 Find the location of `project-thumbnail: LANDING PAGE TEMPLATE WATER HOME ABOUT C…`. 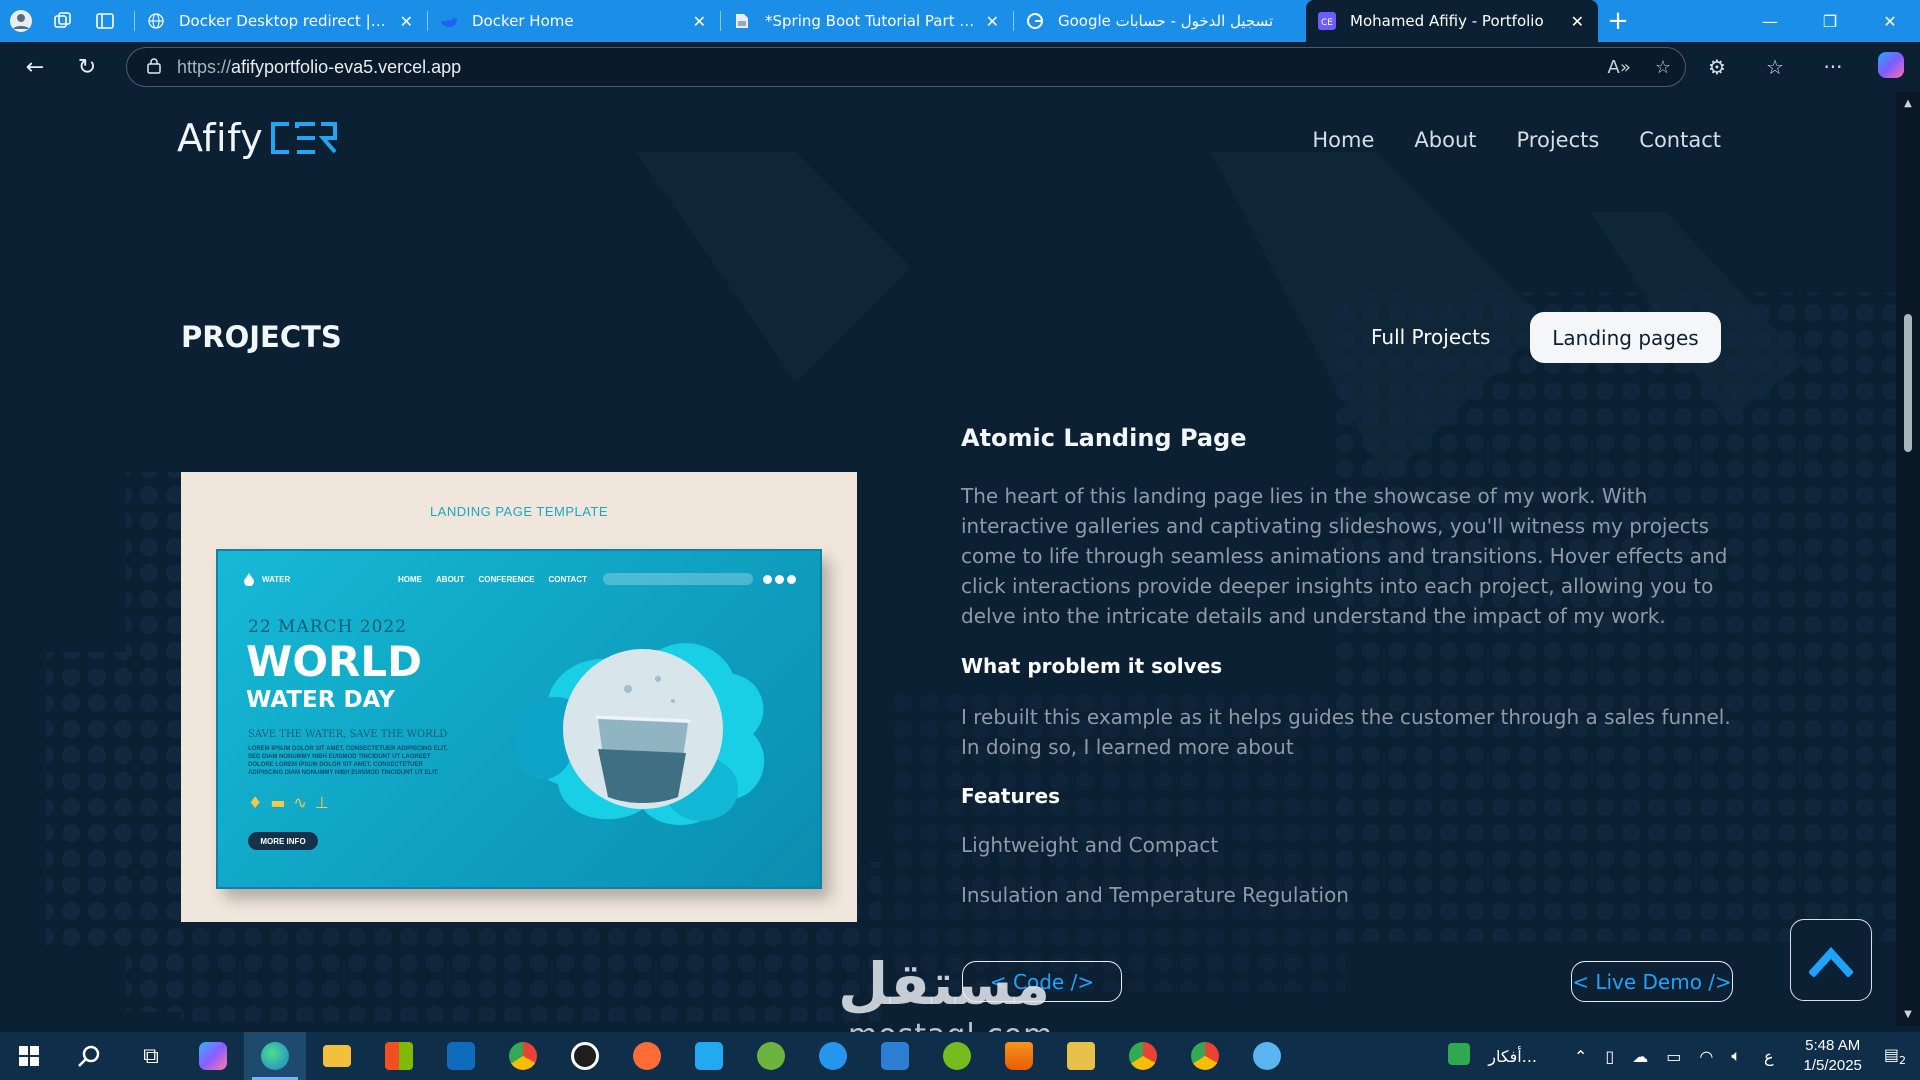

project-thumbnail: LANDING PAGE TEMPLATE WATER HOME ABOUT C… is located at coordinates (519, 697).